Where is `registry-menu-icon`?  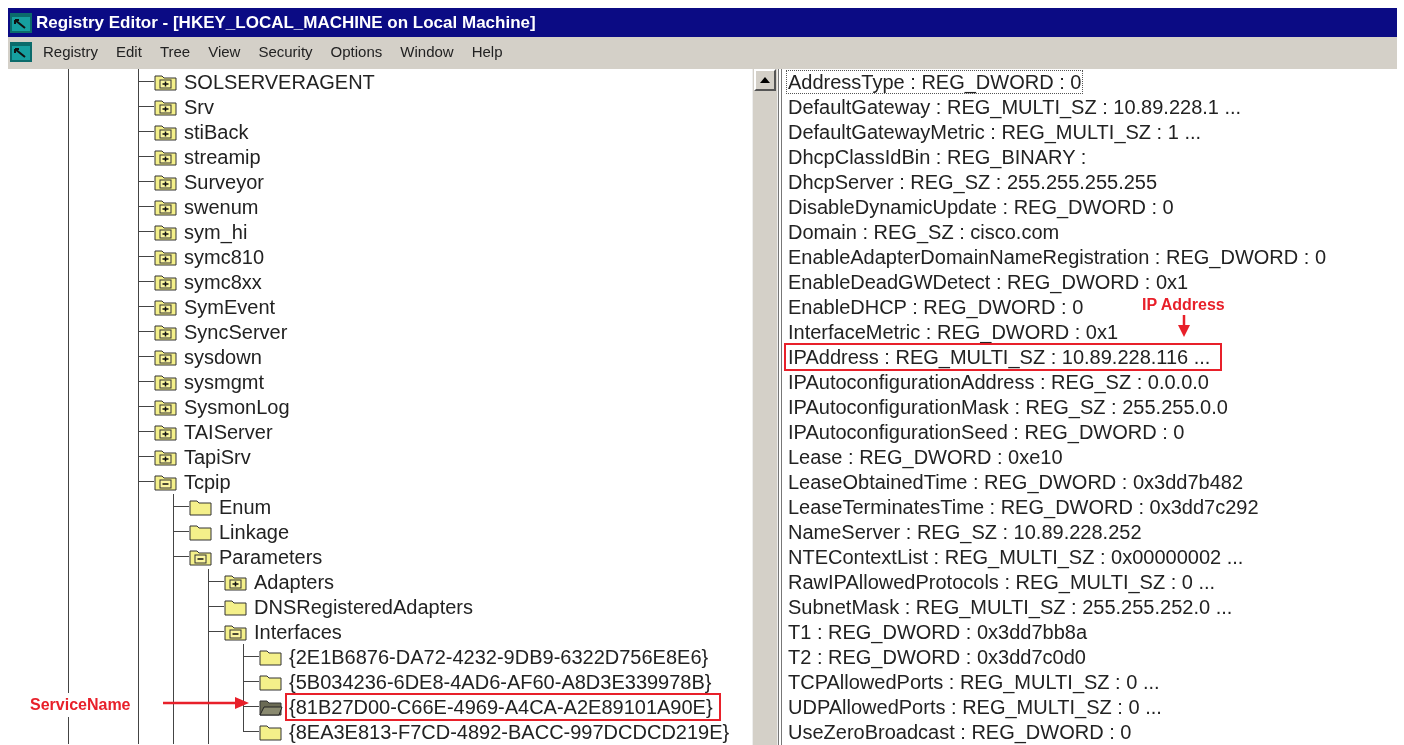 registry-menu-icon is located at coordinates (21, 52).